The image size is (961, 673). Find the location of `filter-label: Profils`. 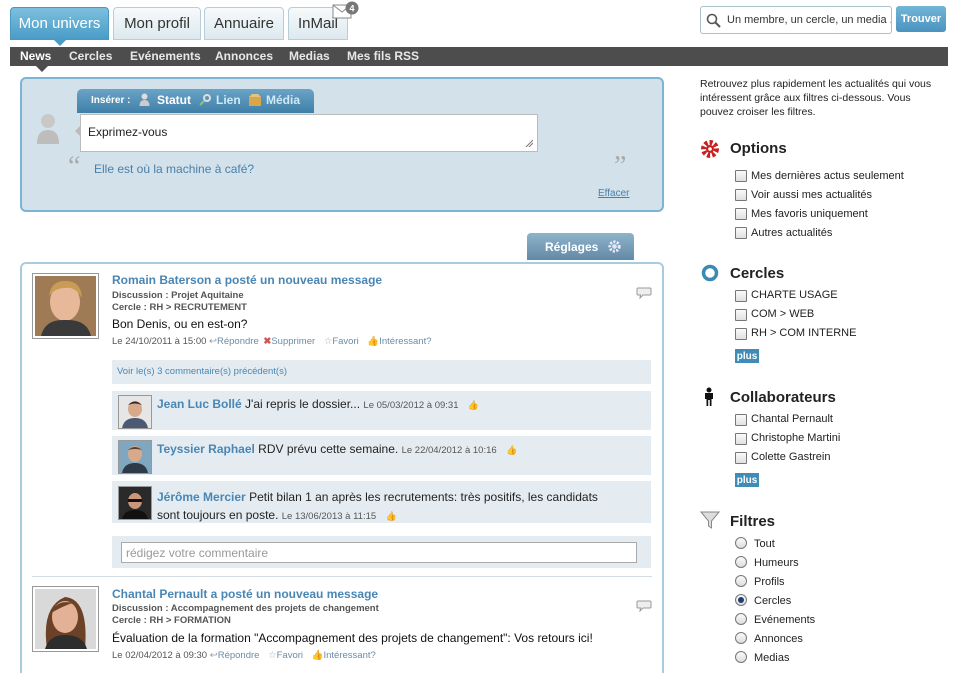

filter-label: Profils is located at coordinates (769, 582).